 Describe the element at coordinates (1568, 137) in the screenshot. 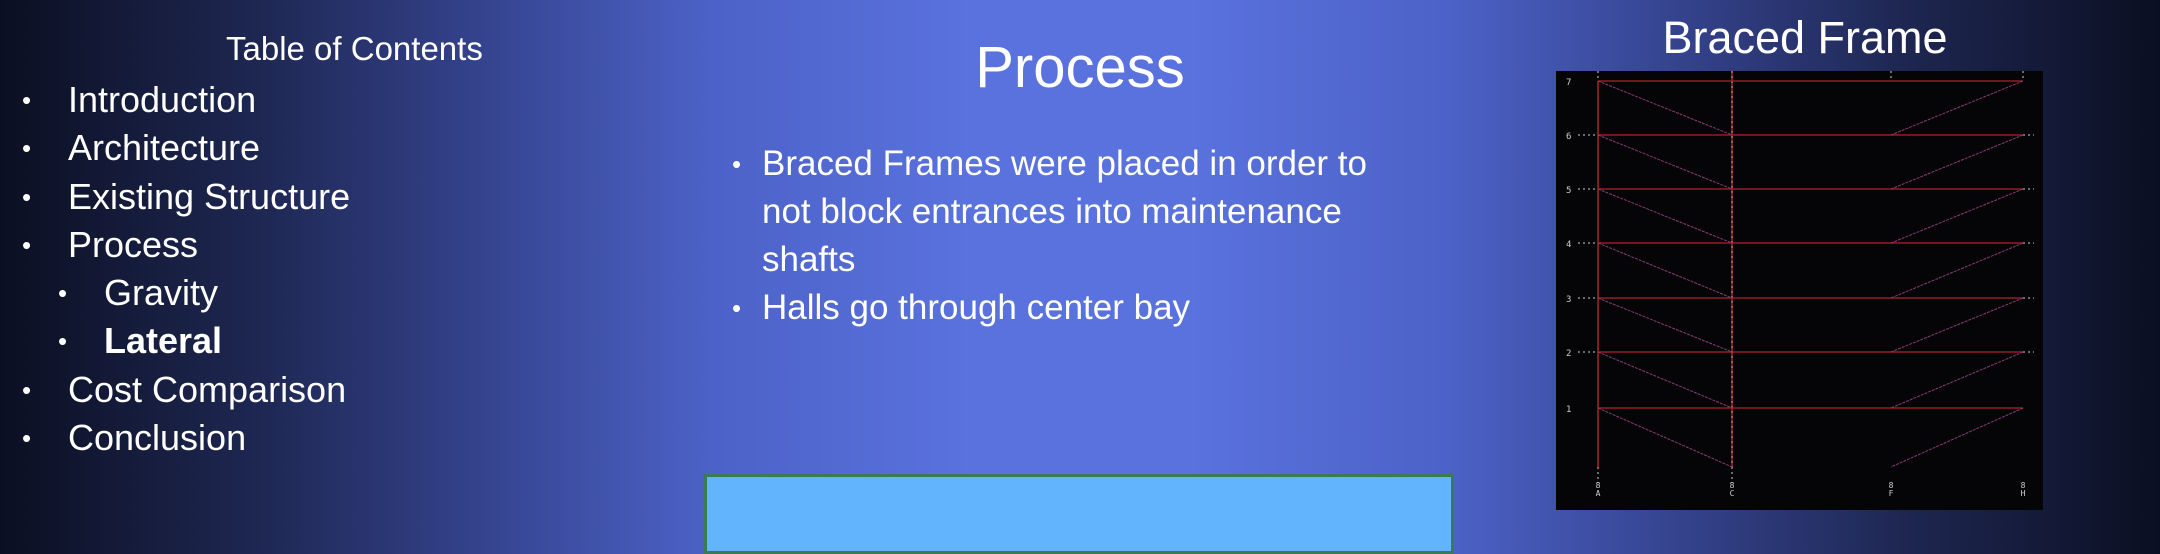

I see `level-label: 6` at that location.